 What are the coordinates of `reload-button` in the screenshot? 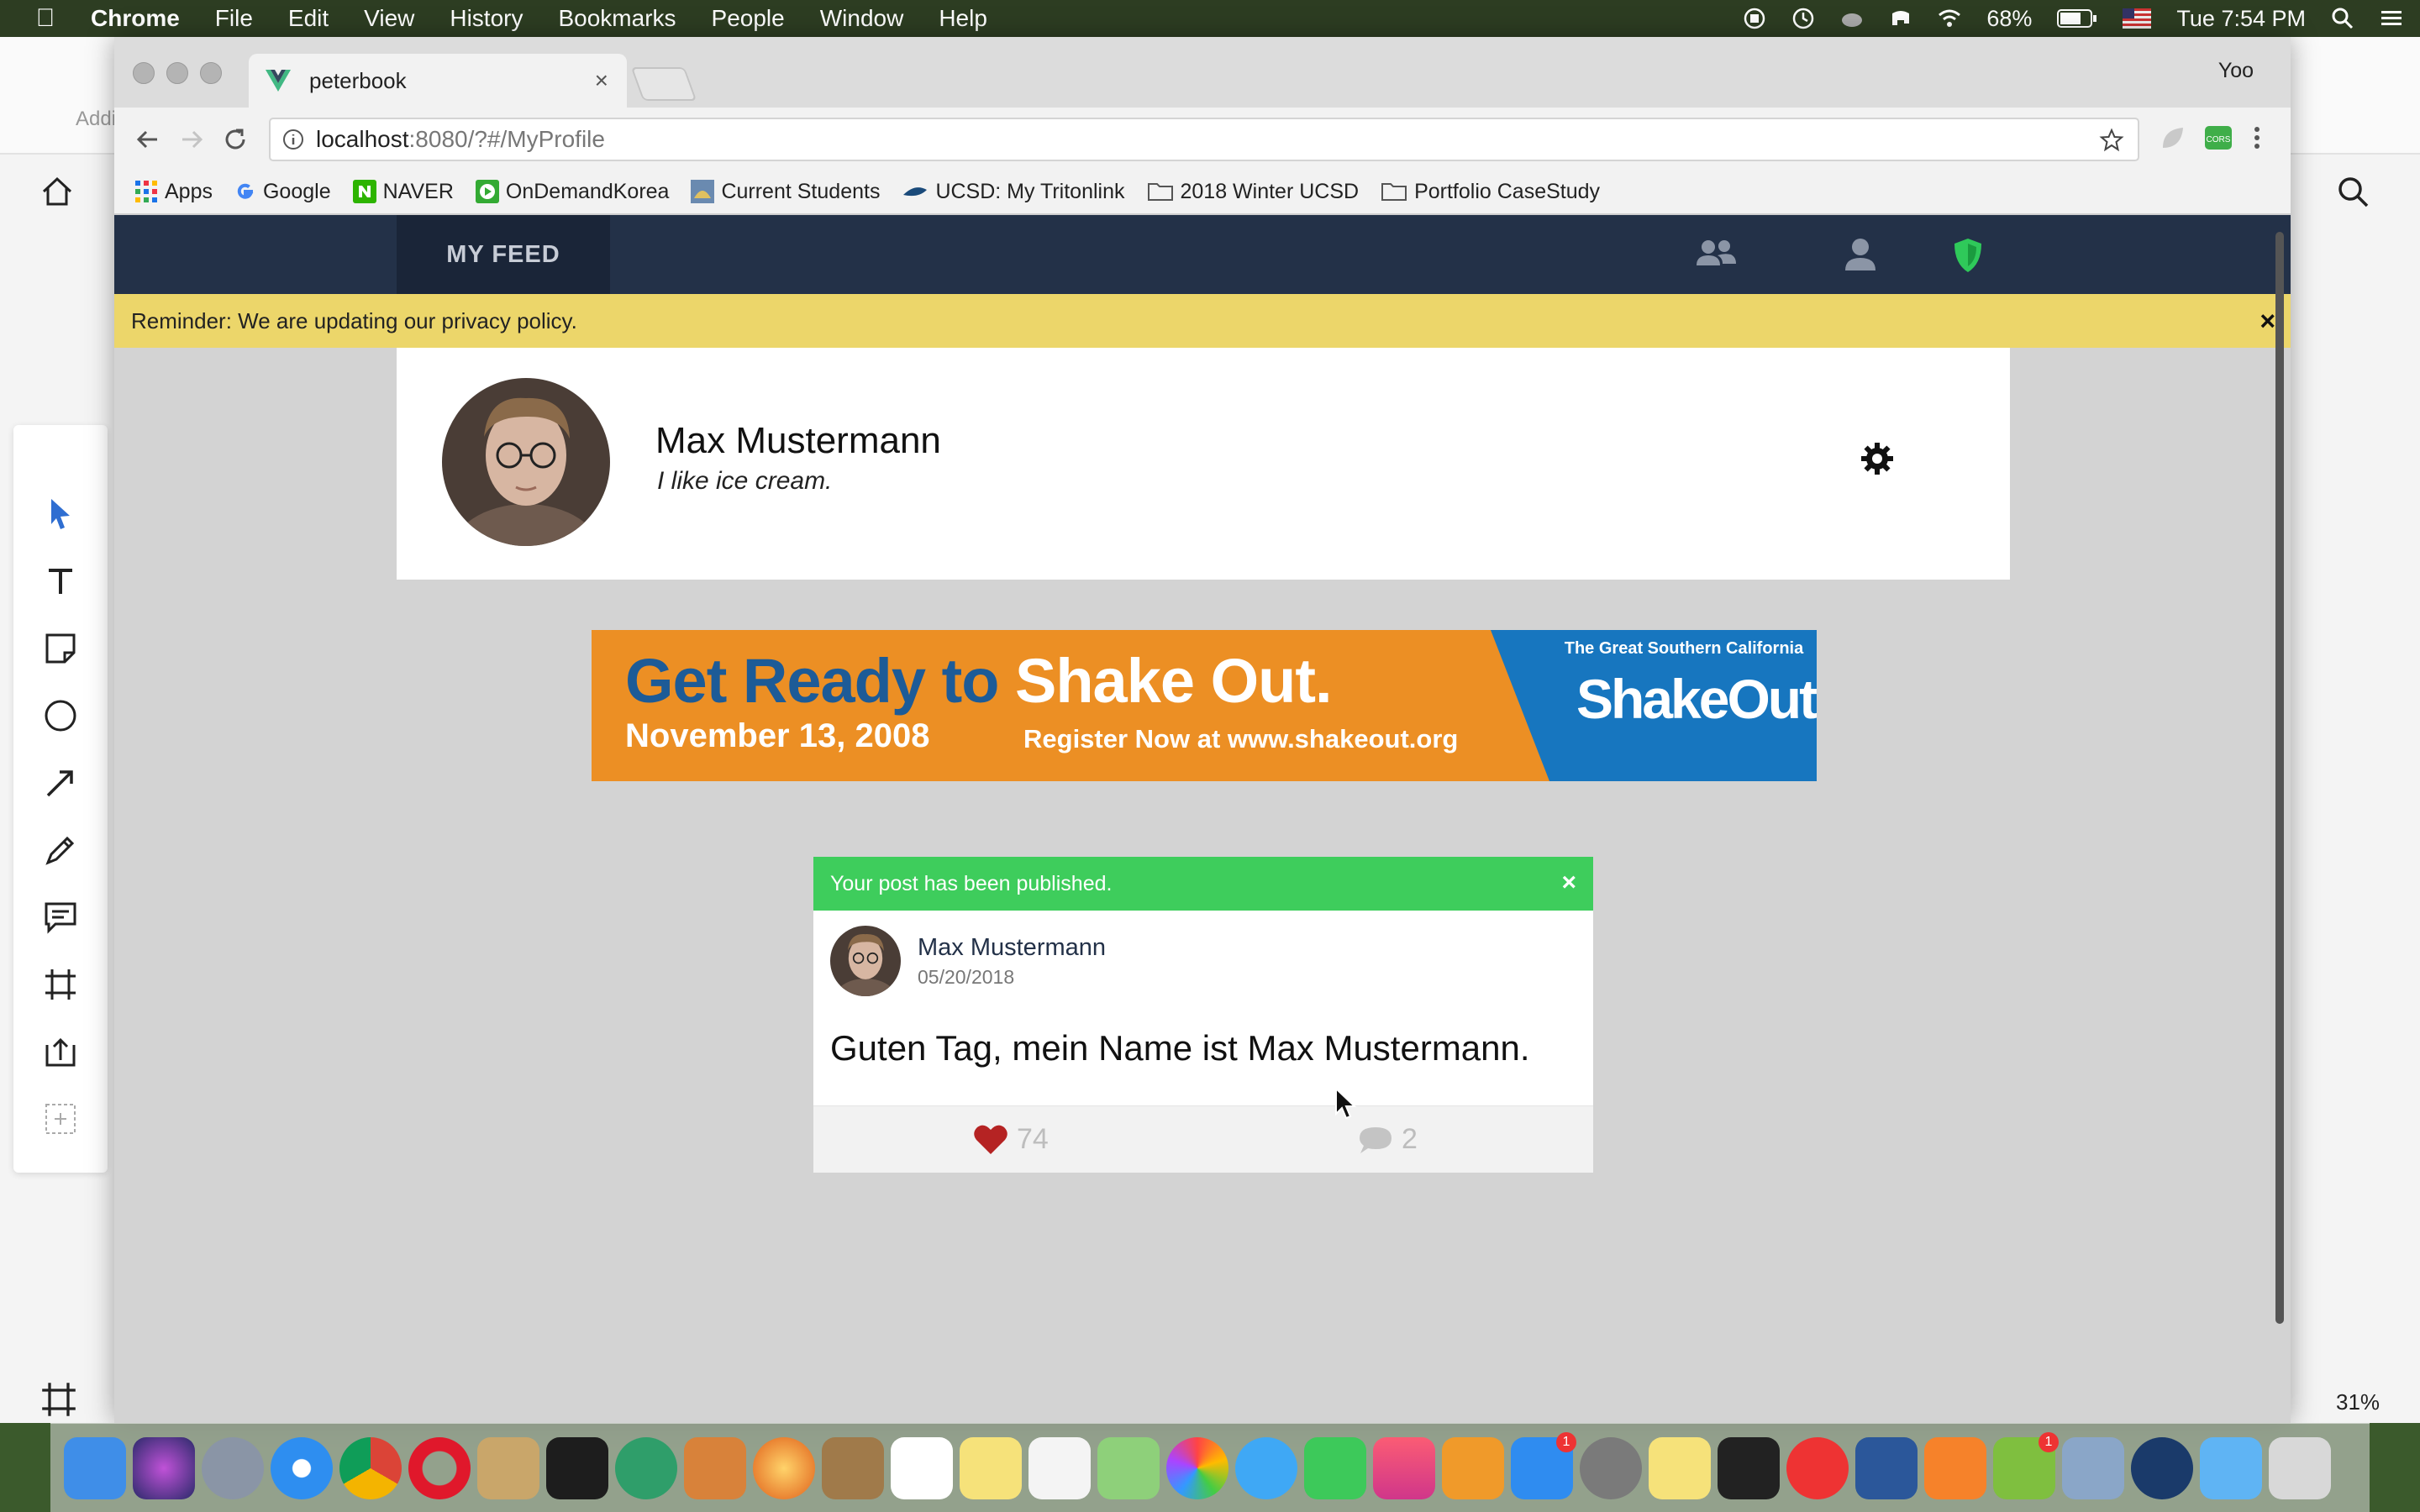 It's located at (235, 139).